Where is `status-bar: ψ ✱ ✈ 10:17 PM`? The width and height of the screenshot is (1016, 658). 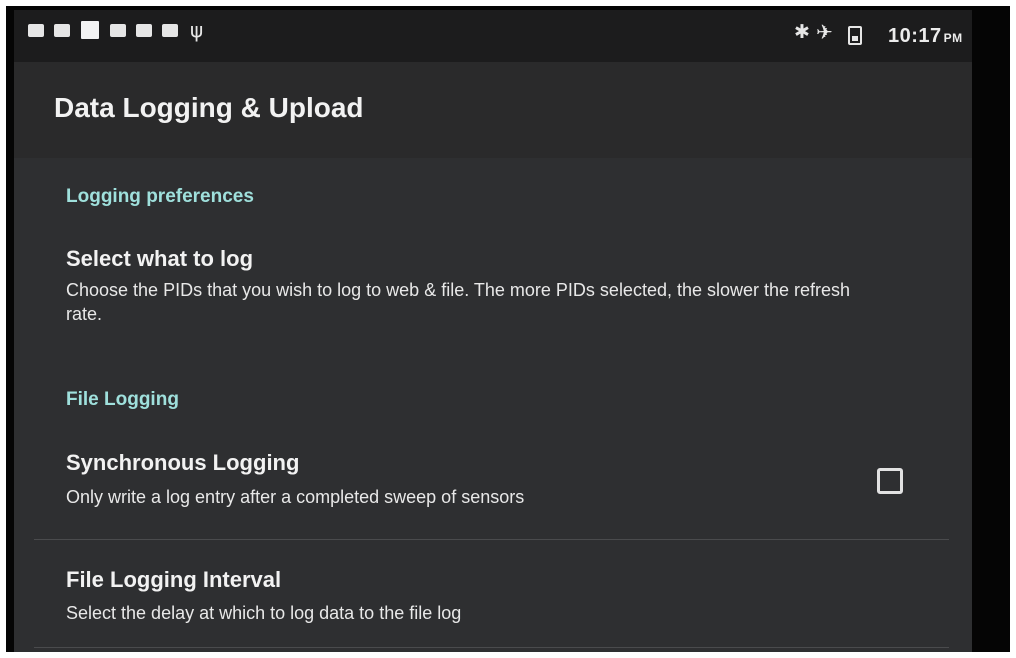 status-bar: ψ ✱ ✈ 10:17 PM is located at coordinates (493, 36).